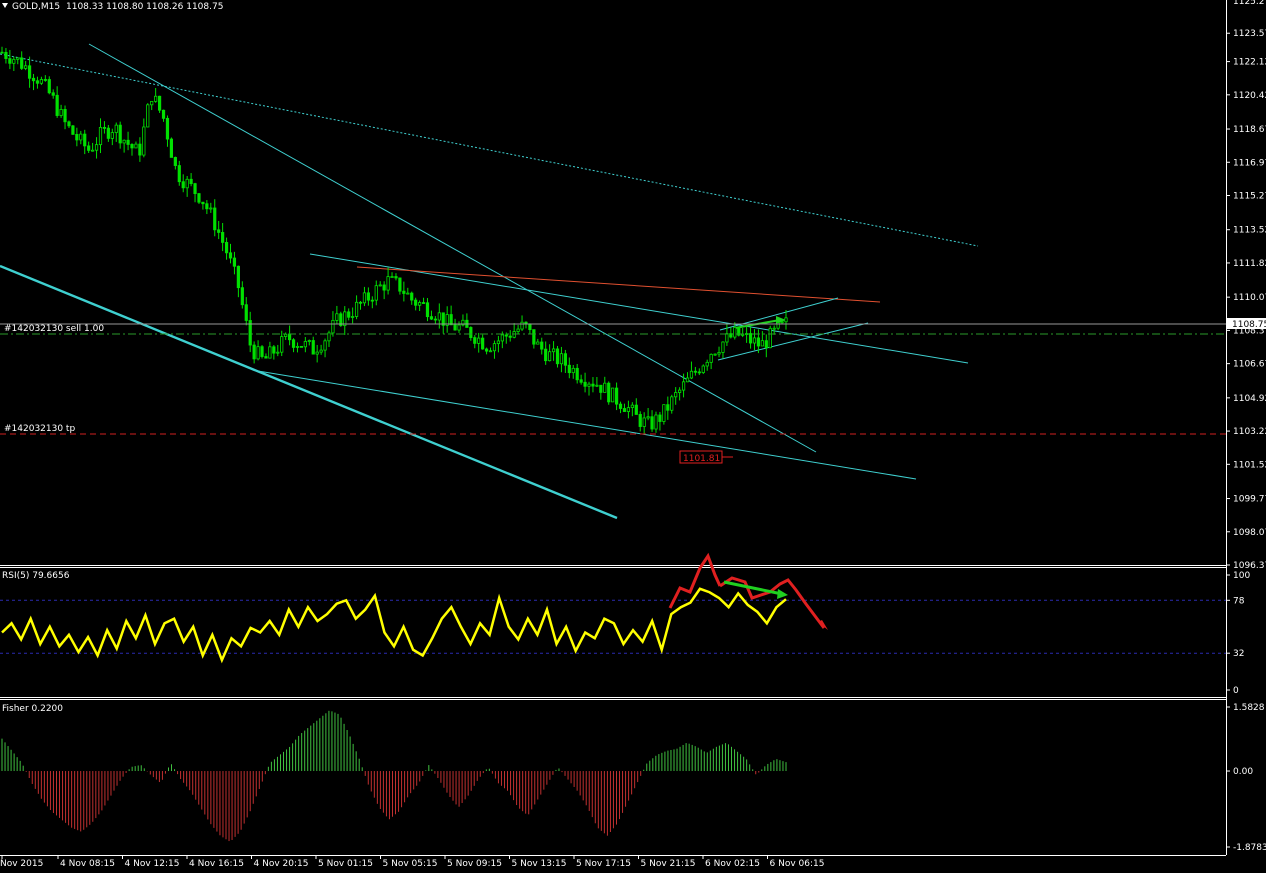  What do you see at coordinates (5, 5) in the screenshot?
I see `chart-menu-arrow-icon` at bounding box center [5, 5].